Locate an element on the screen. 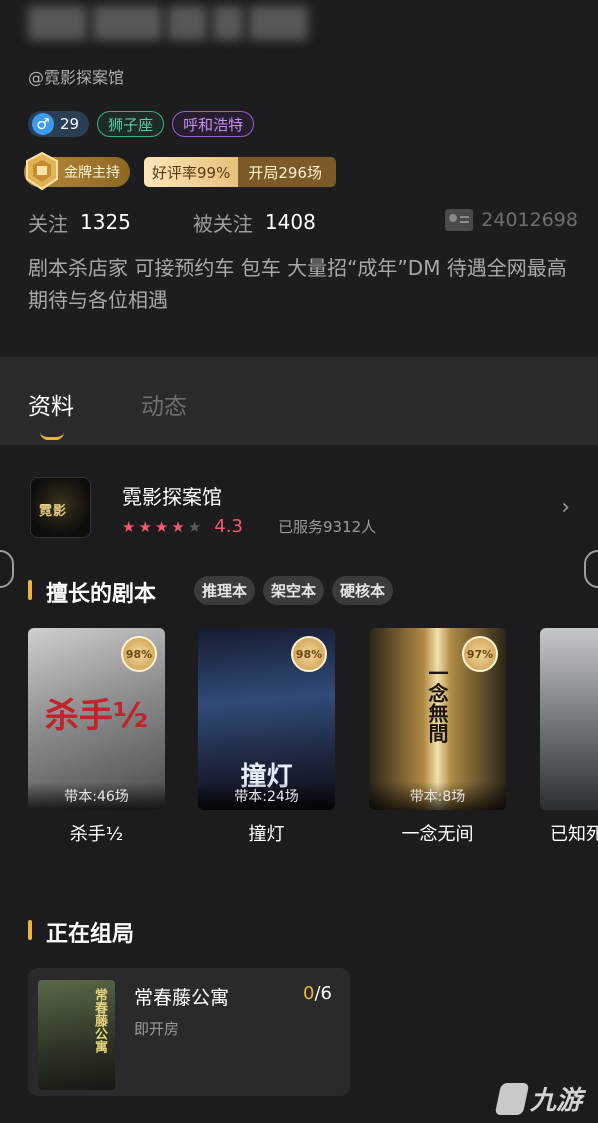 The width and height of the screenshot is (598, 1123). script-card: 撞灯 98% 带本:24场 撞灯 is located at coordinates (266, 737).